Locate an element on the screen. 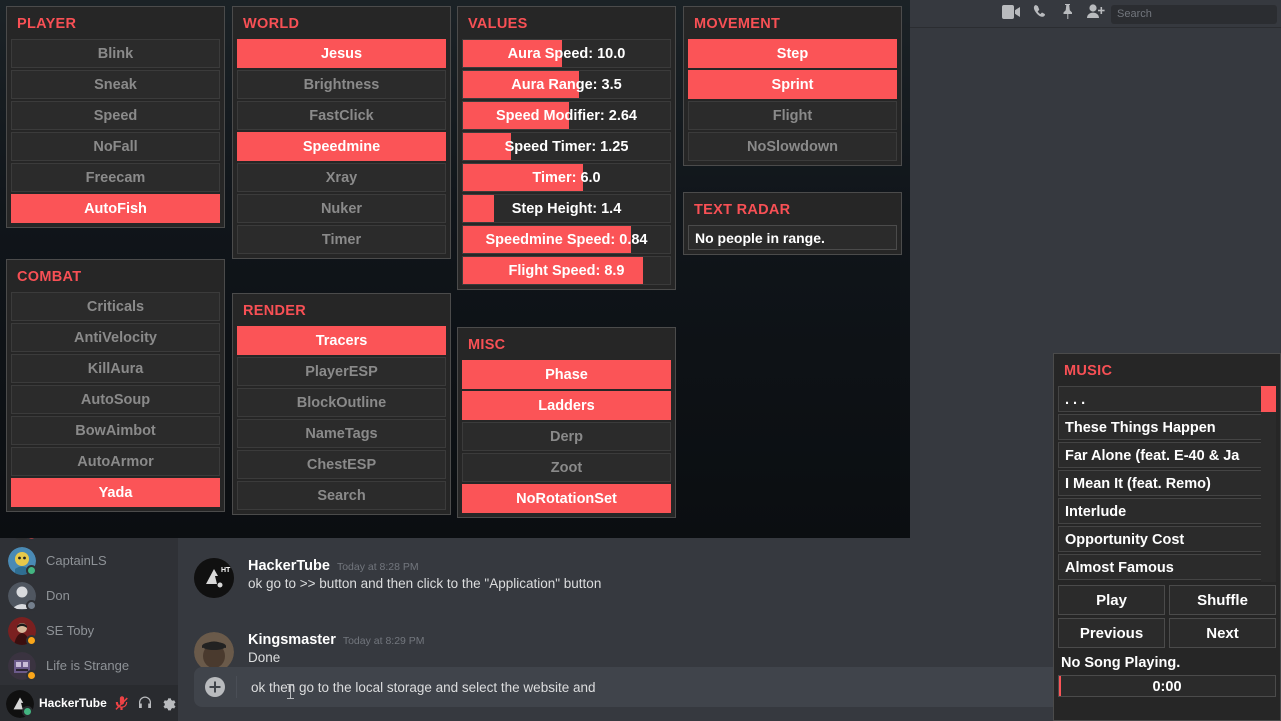 This screenshot has height=721, width=1281. module-button-zoot: Zoot is located at coordinates (566, 467).